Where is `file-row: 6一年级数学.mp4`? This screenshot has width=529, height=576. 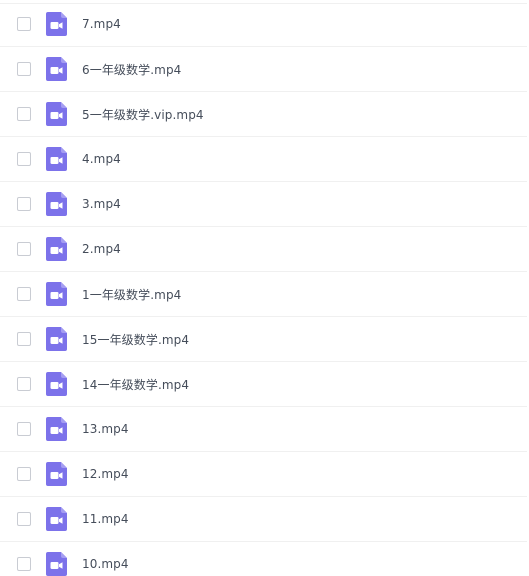
file-row: 6一年级数学.mp4 is located at coordinates (263, 69).